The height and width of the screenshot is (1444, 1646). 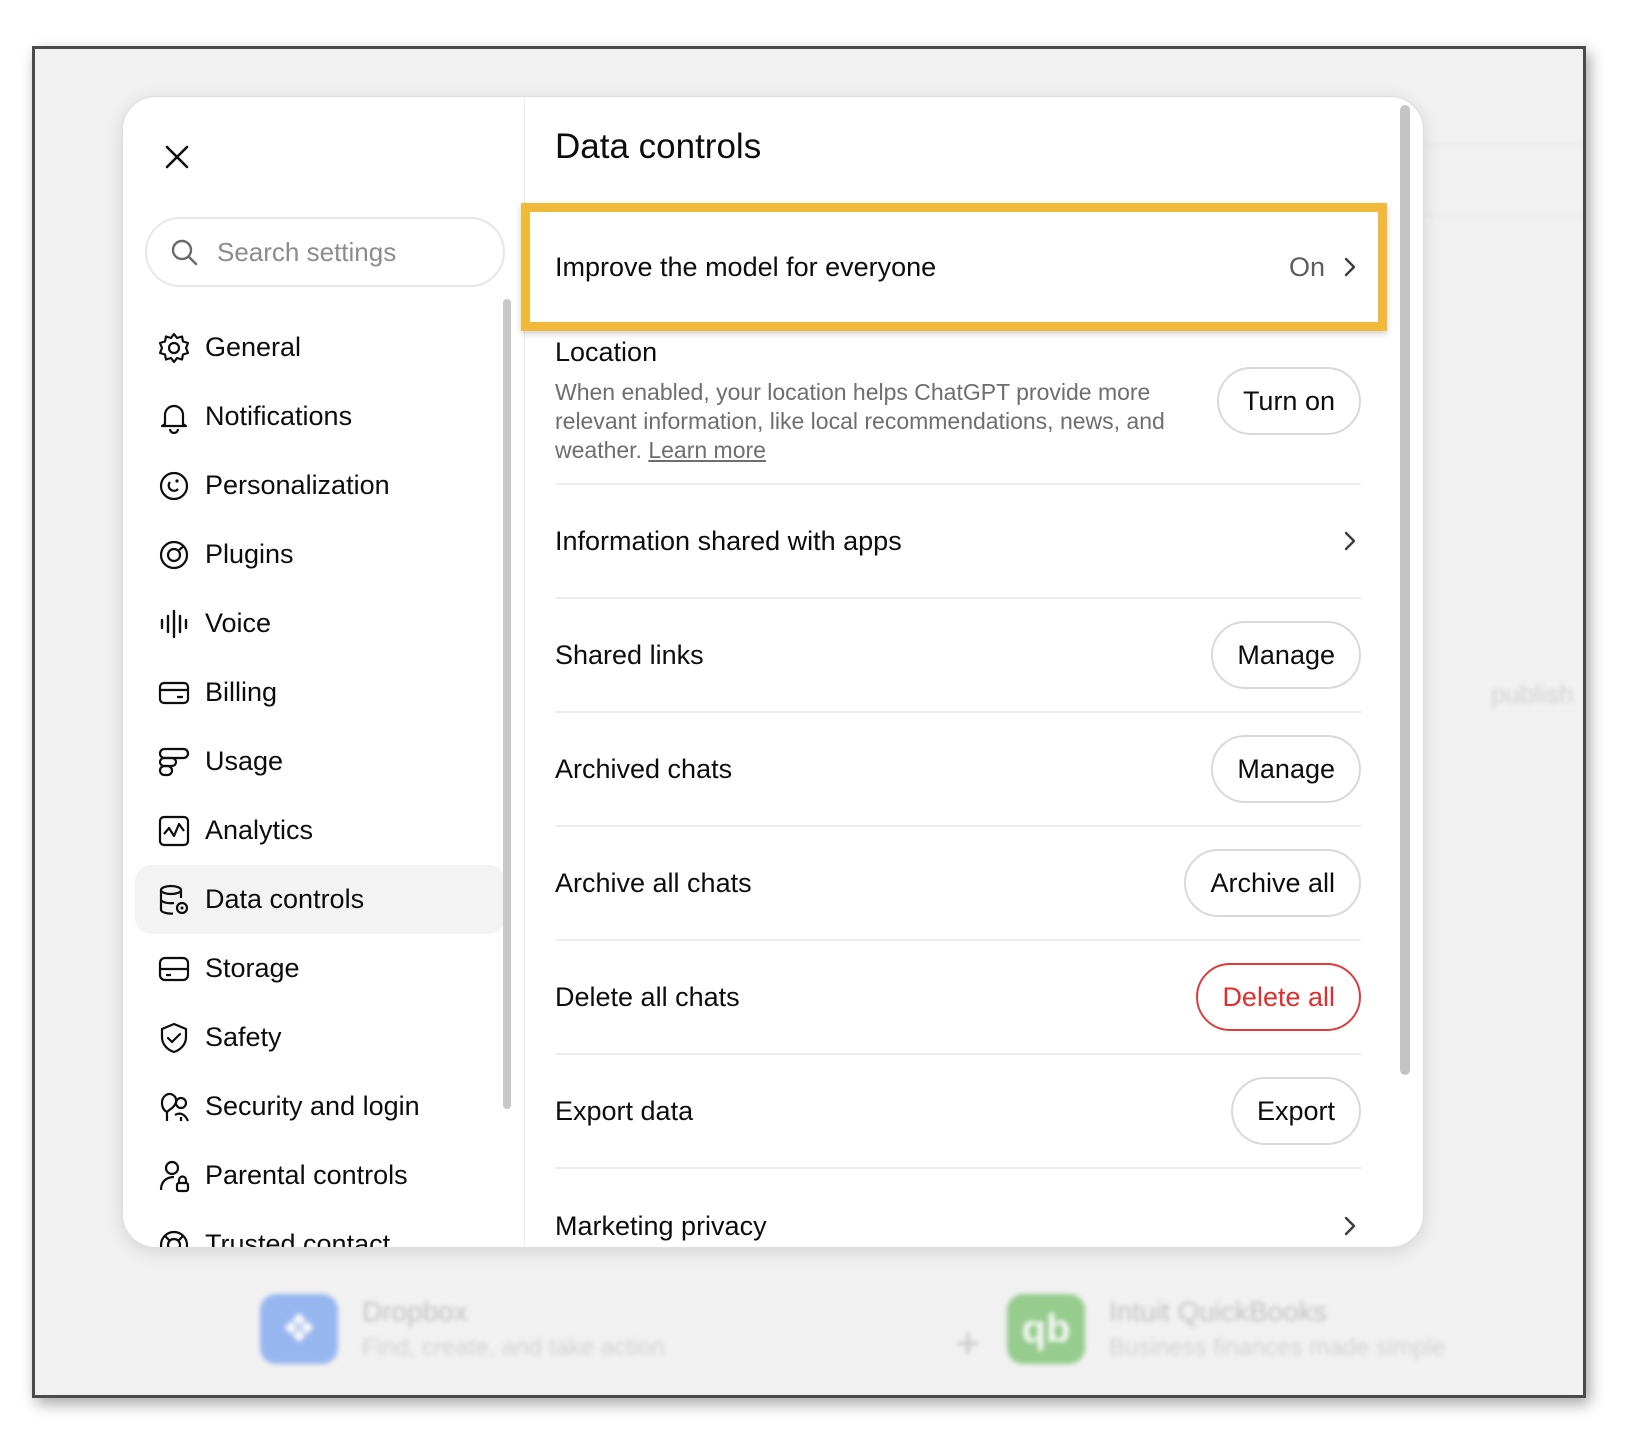 What do you see at coordinates (507, 704) in the screenshot?
I see `sidebar-scrollbar` at bounding box center [507, 704].